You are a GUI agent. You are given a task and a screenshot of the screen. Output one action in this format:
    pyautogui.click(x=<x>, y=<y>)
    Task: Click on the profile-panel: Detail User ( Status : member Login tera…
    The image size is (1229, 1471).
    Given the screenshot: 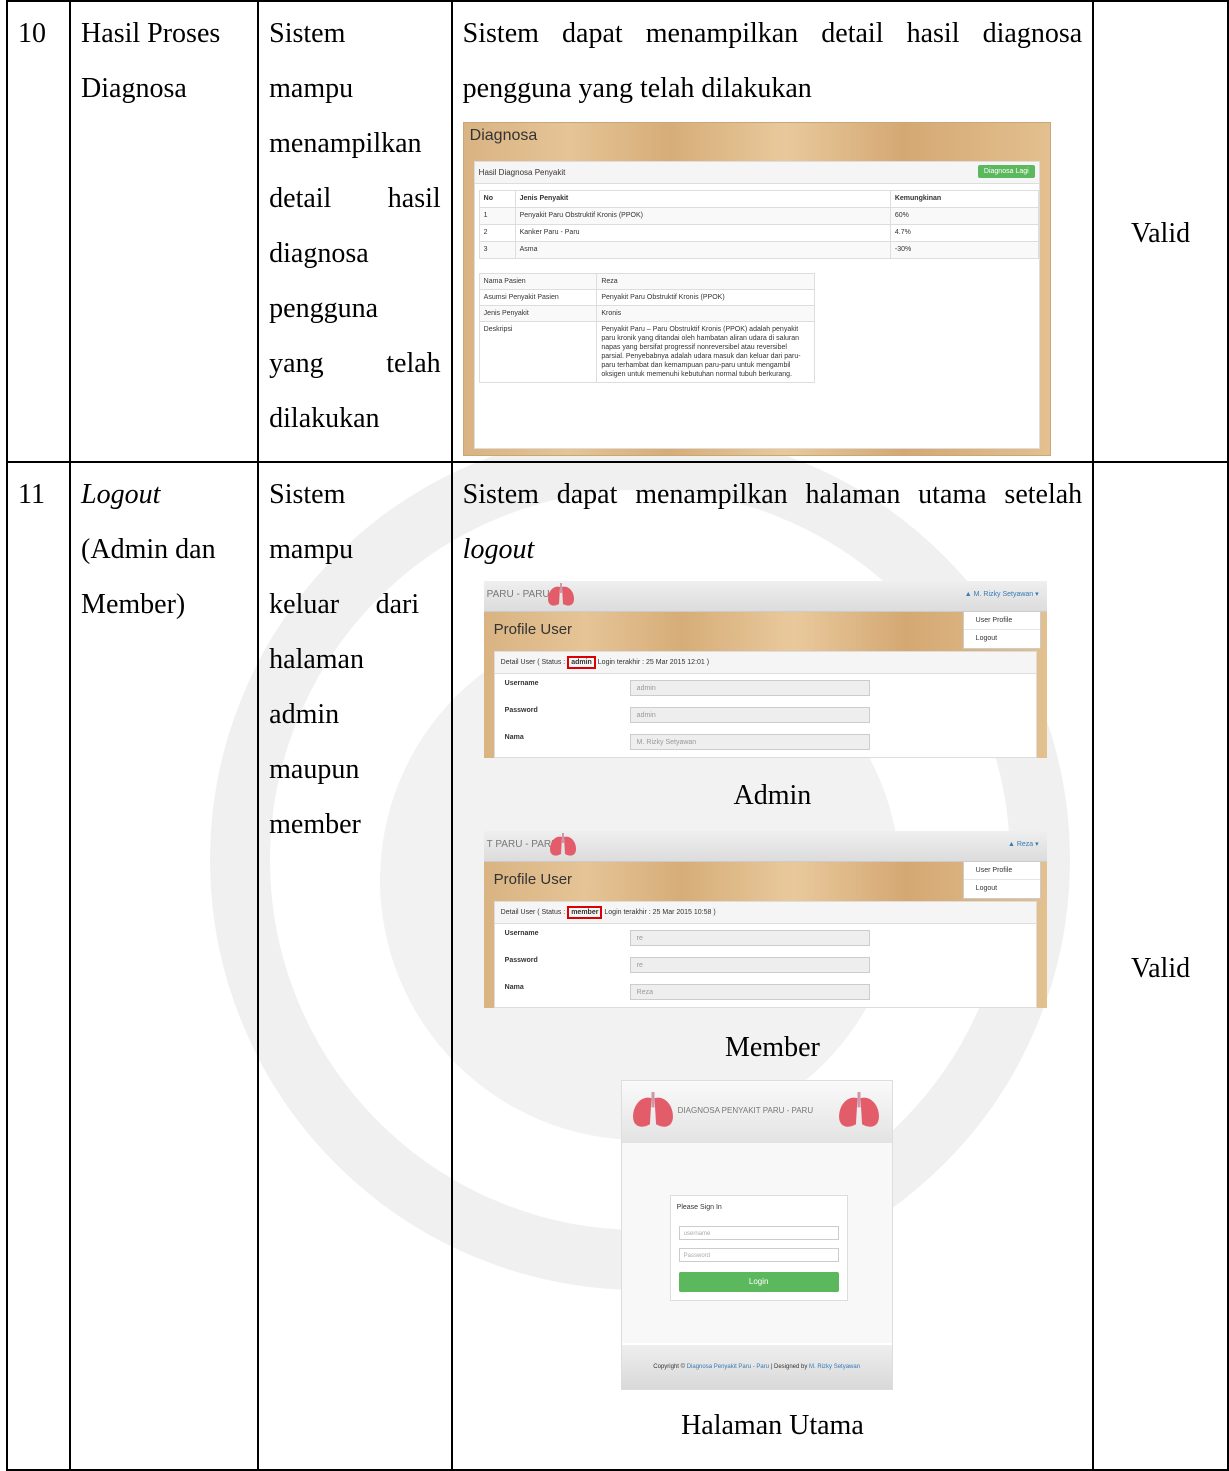 What is the action you would take?
    pyautogui.click(x=765, y=954)
    